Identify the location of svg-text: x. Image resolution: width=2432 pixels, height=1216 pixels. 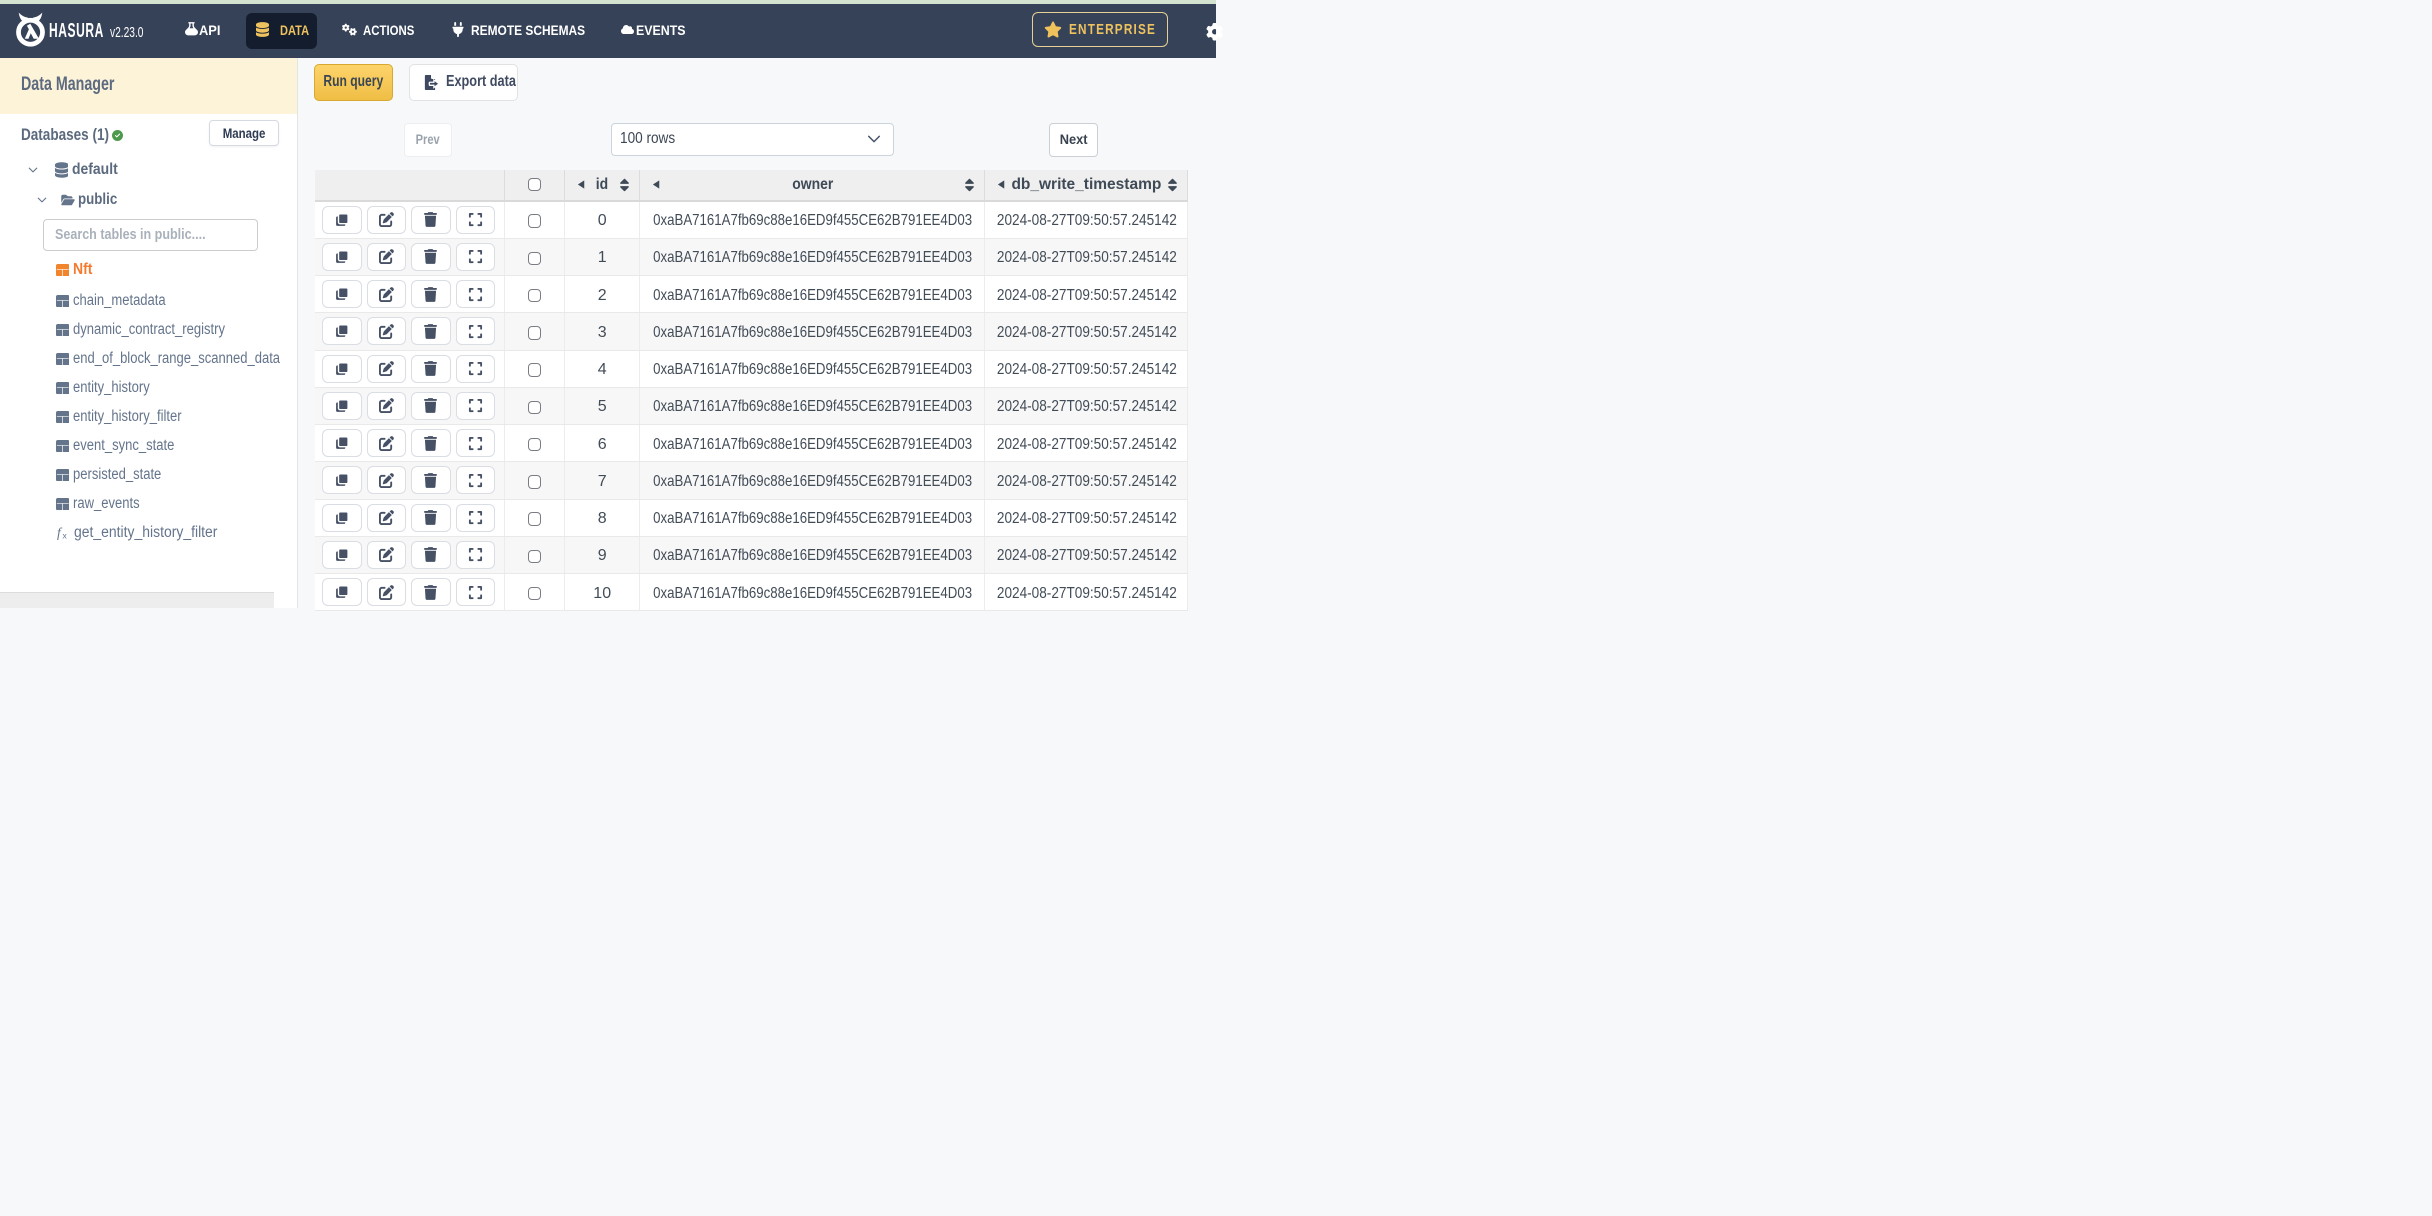
(64, 536).